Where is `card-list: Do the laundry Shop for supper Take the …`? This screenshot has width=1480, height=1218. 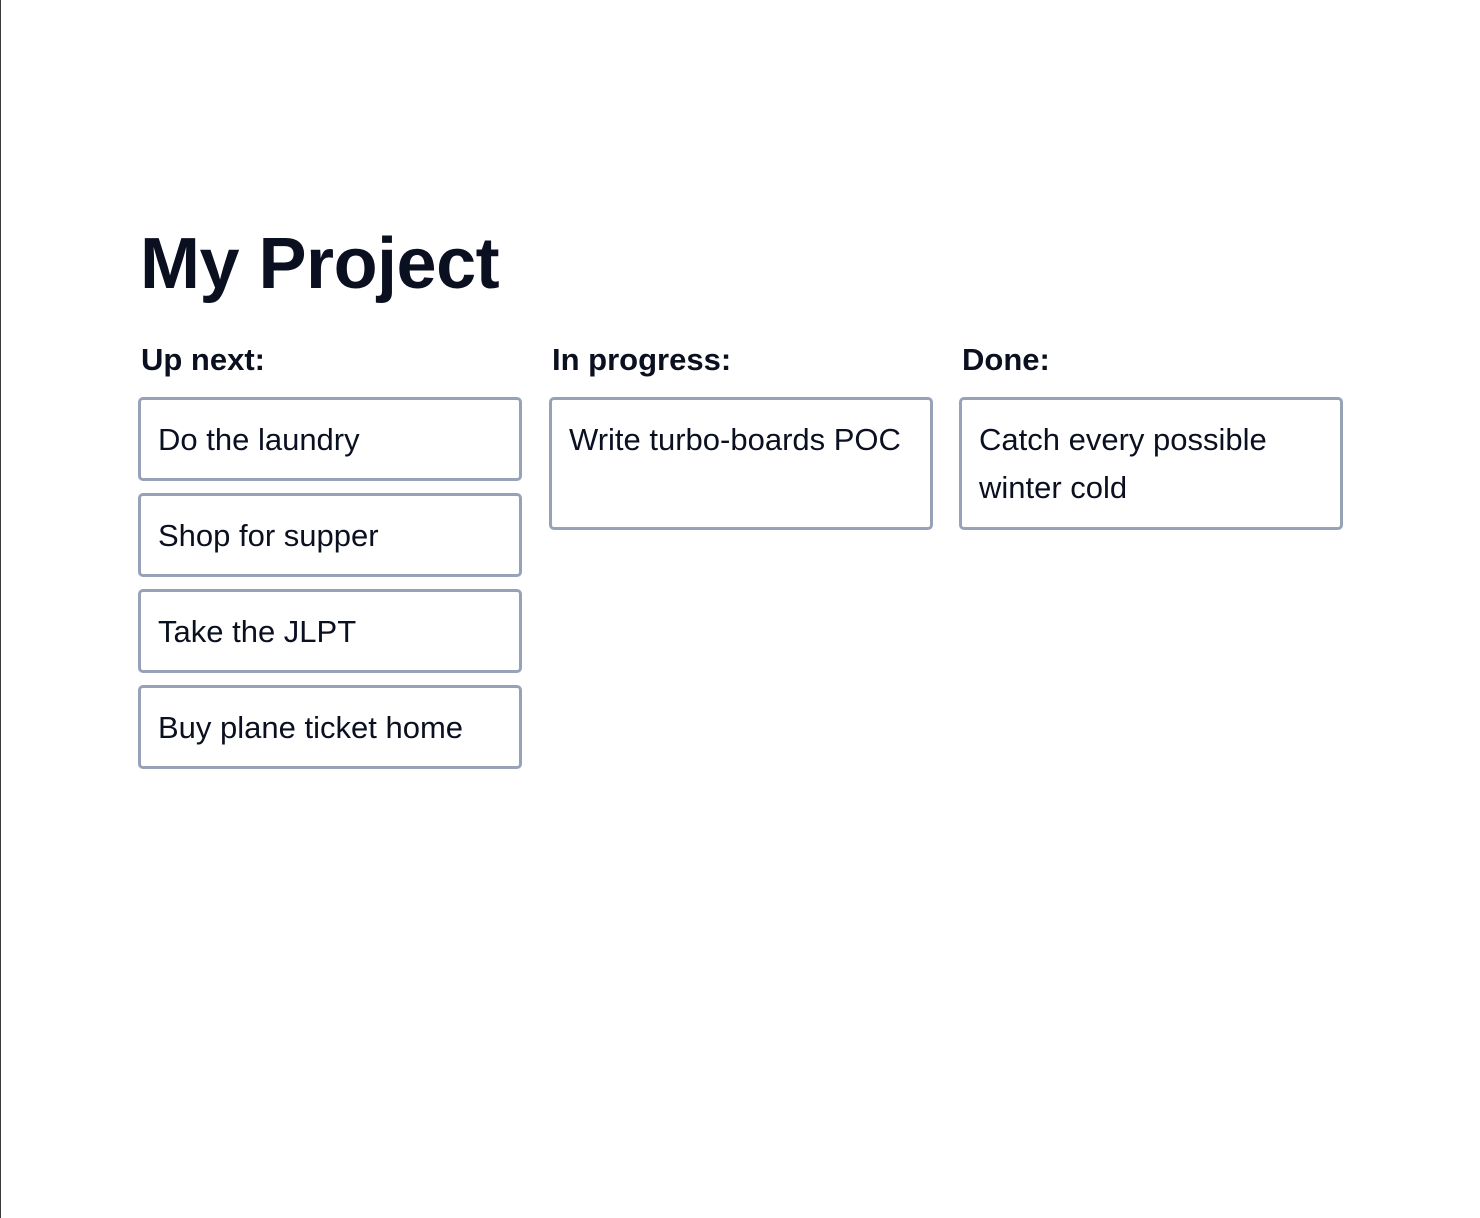
card-list: Do the laundry Shop for supper Take the … is located at coordinates (330, 589).